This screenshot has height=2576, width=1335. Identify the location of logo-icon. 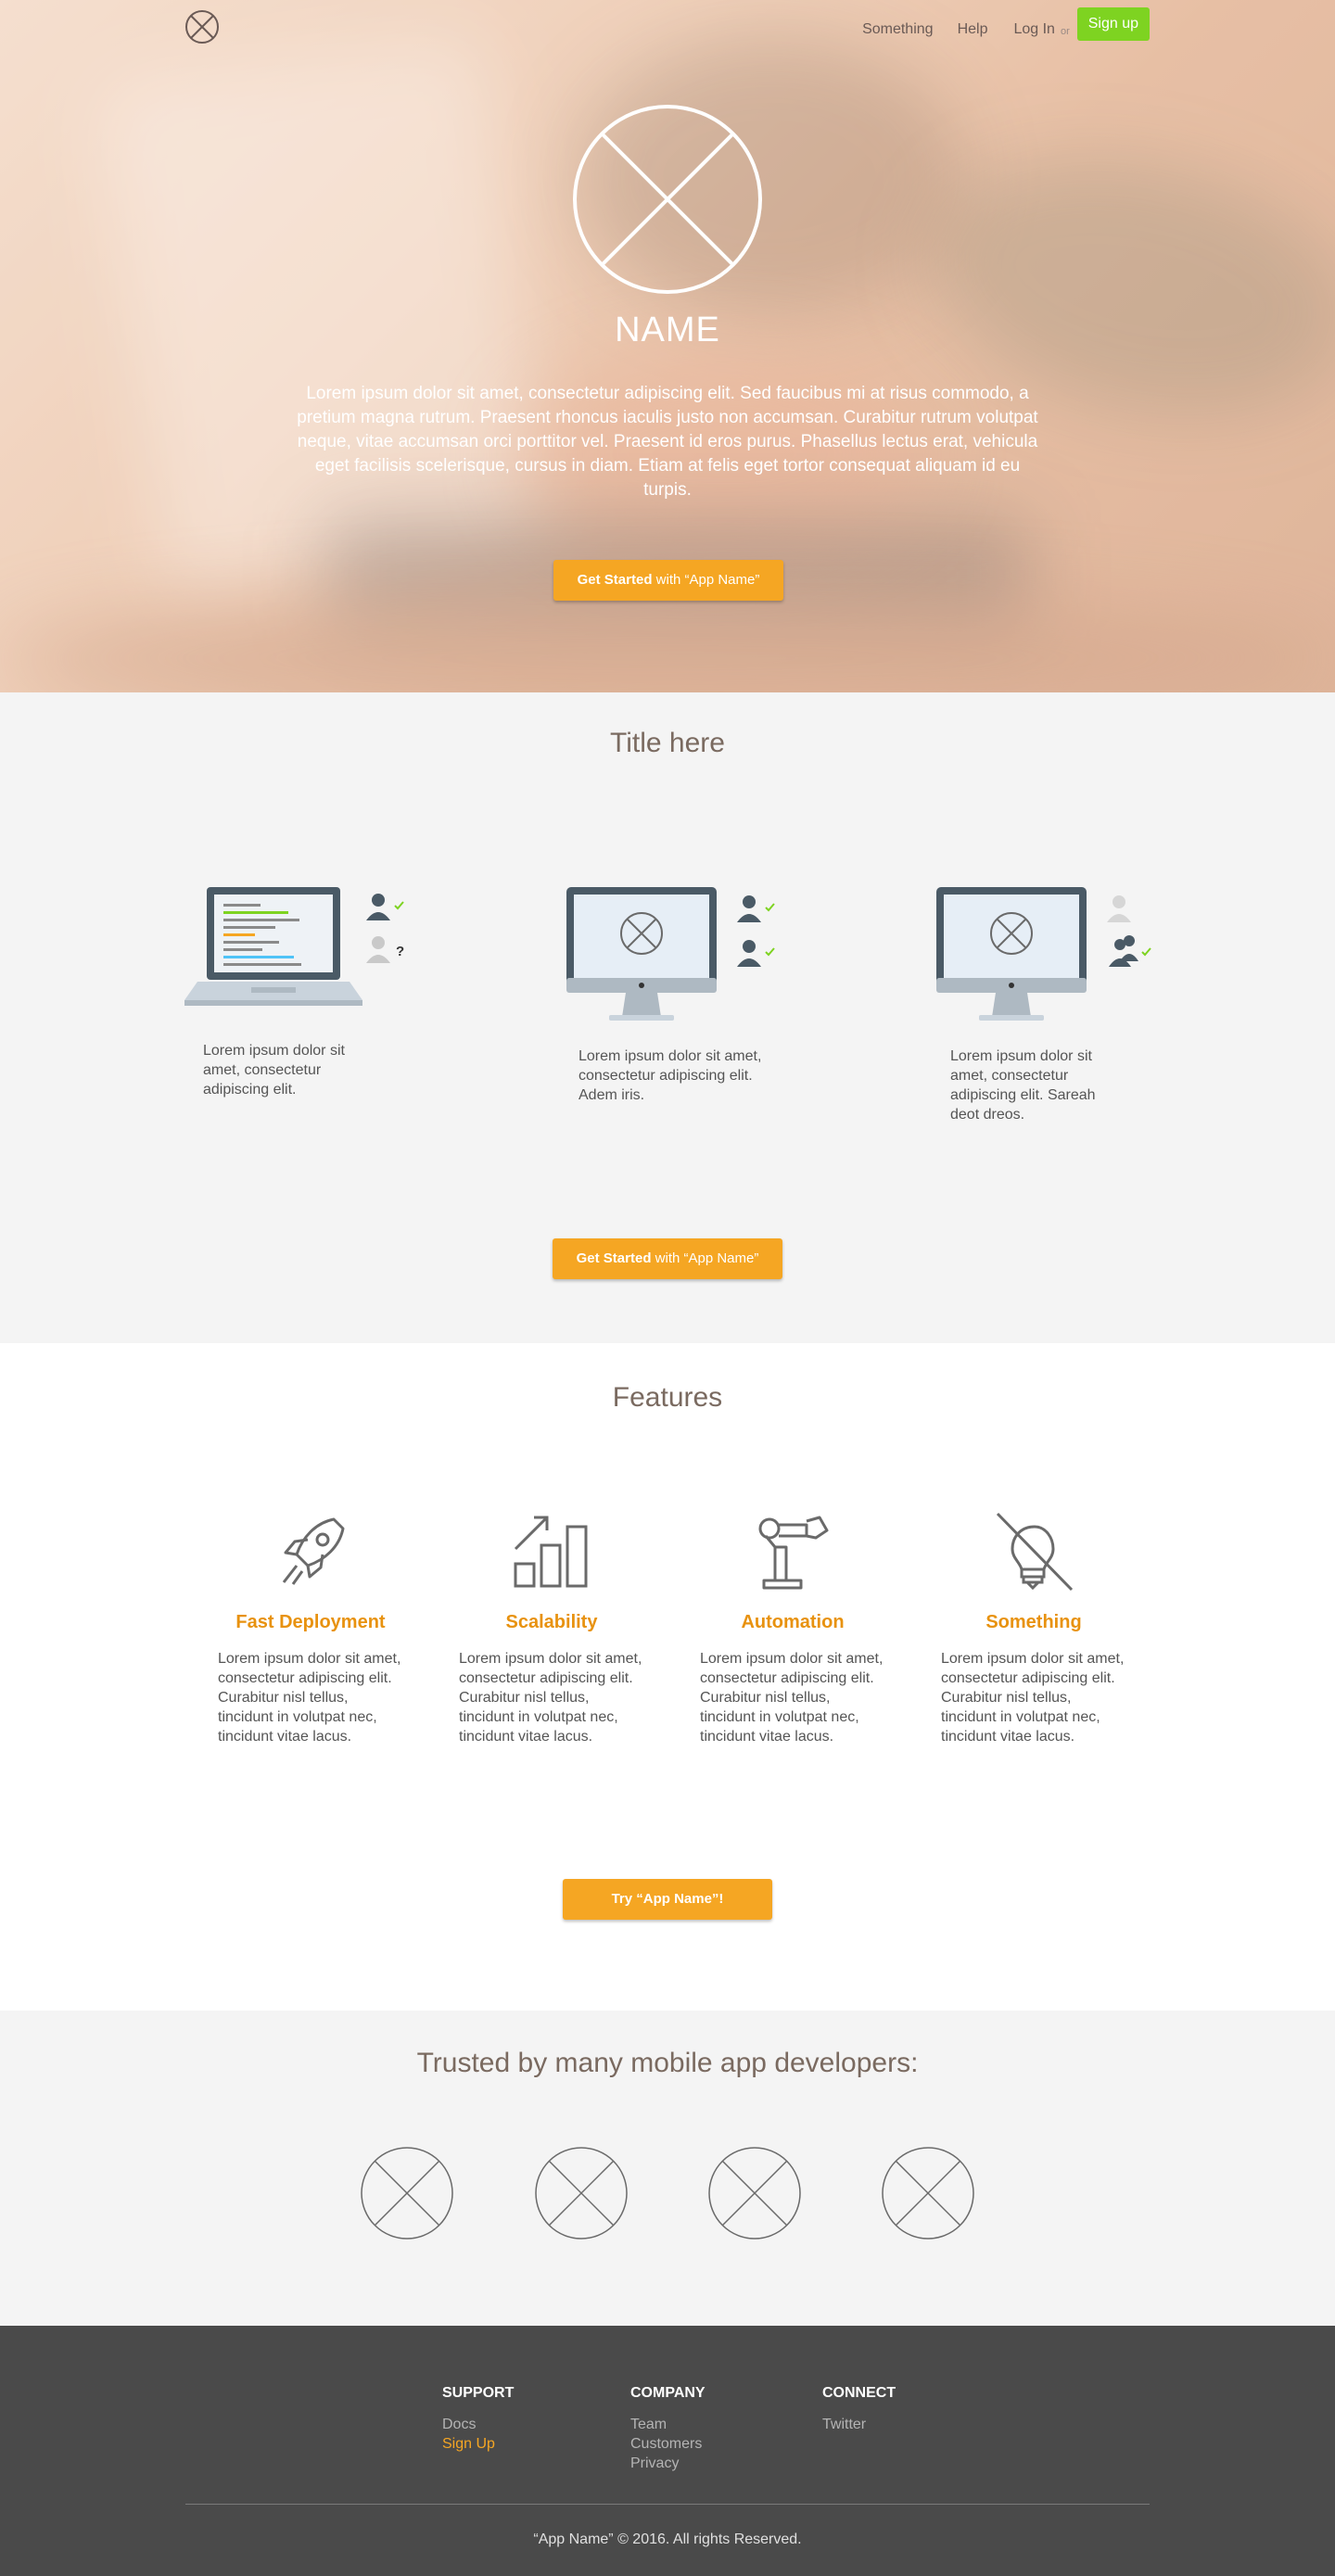
(202, 26).